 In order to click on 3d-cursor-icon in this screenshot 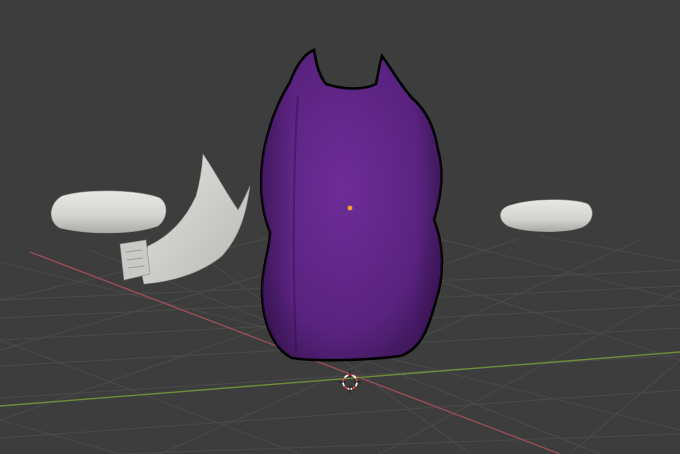, I will do `click(350, 382)`.